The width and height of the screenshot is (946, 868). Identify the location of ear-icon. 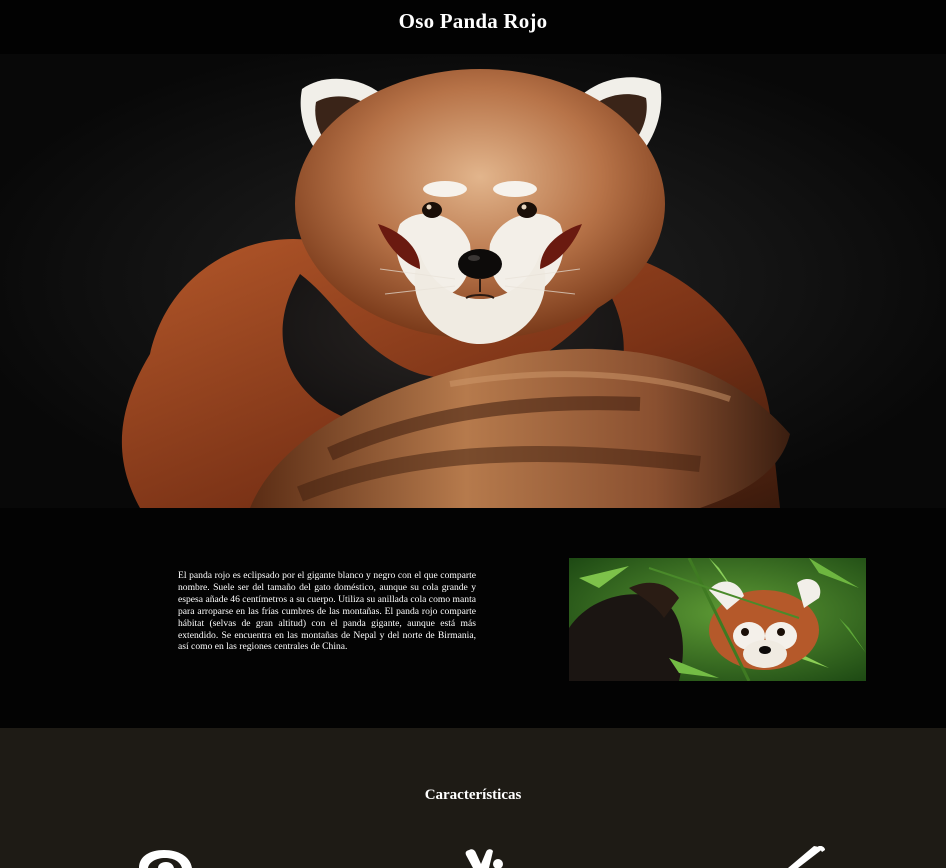
(165, 859).